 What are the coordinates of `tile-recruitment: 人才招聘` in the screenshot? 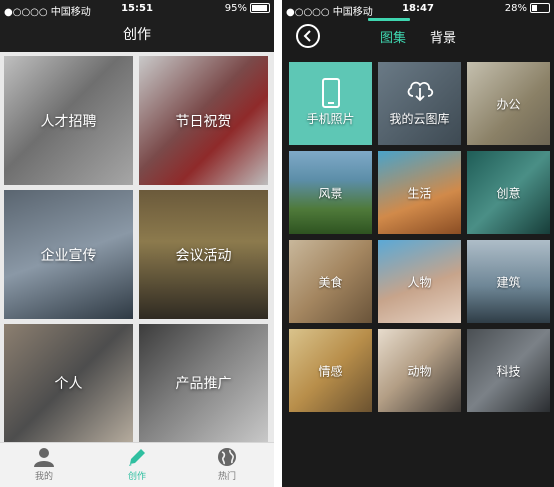 It's located at (68, 120).